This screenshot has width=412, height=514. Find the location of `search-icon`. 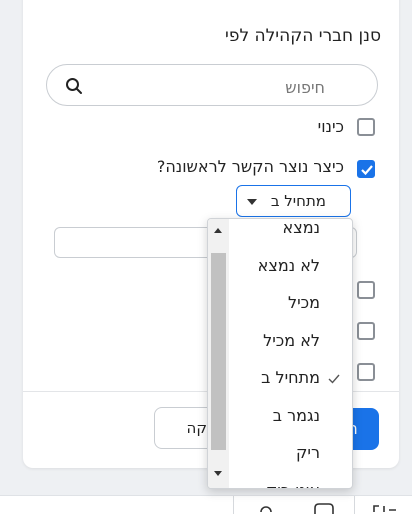

search-icon is located at coordinates (74, 86).